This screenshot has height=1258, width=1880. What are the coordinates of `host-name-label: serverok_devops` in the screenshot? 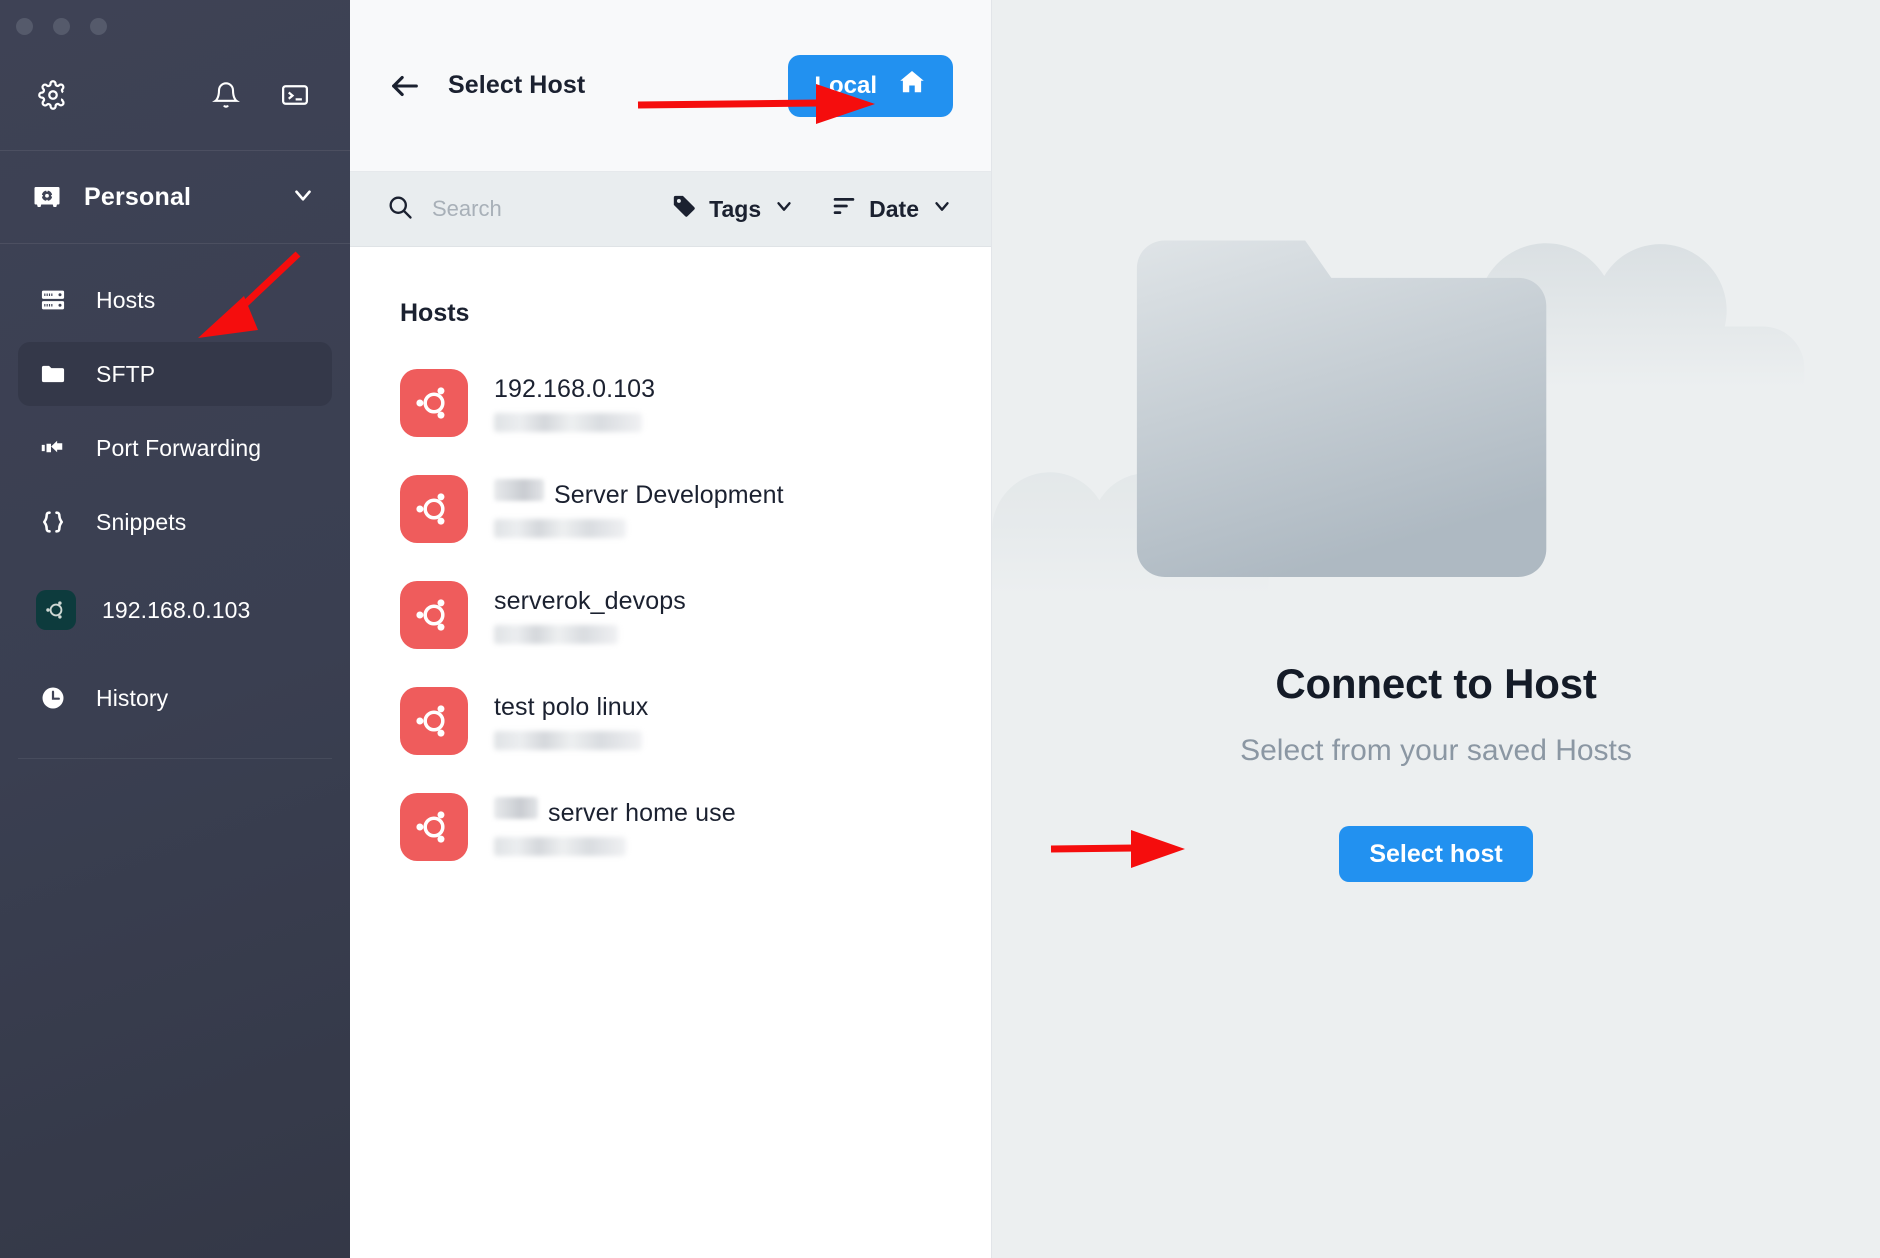 It's located at (590, 600).